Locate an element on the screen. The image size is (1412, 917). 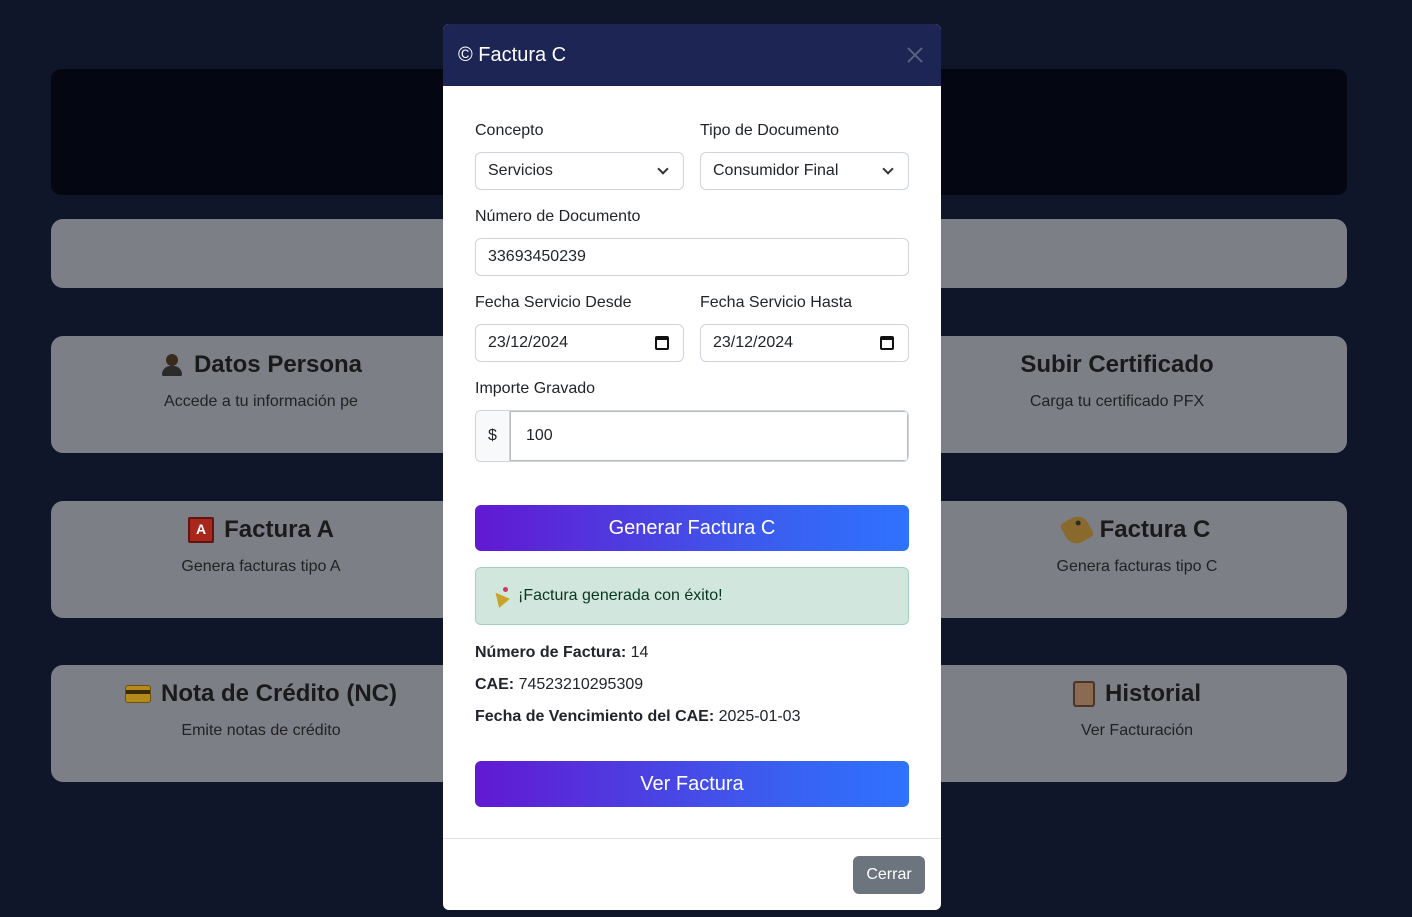
card-title-wrap: Nota de Crédito (NC) is located at coordinates (261, 694).